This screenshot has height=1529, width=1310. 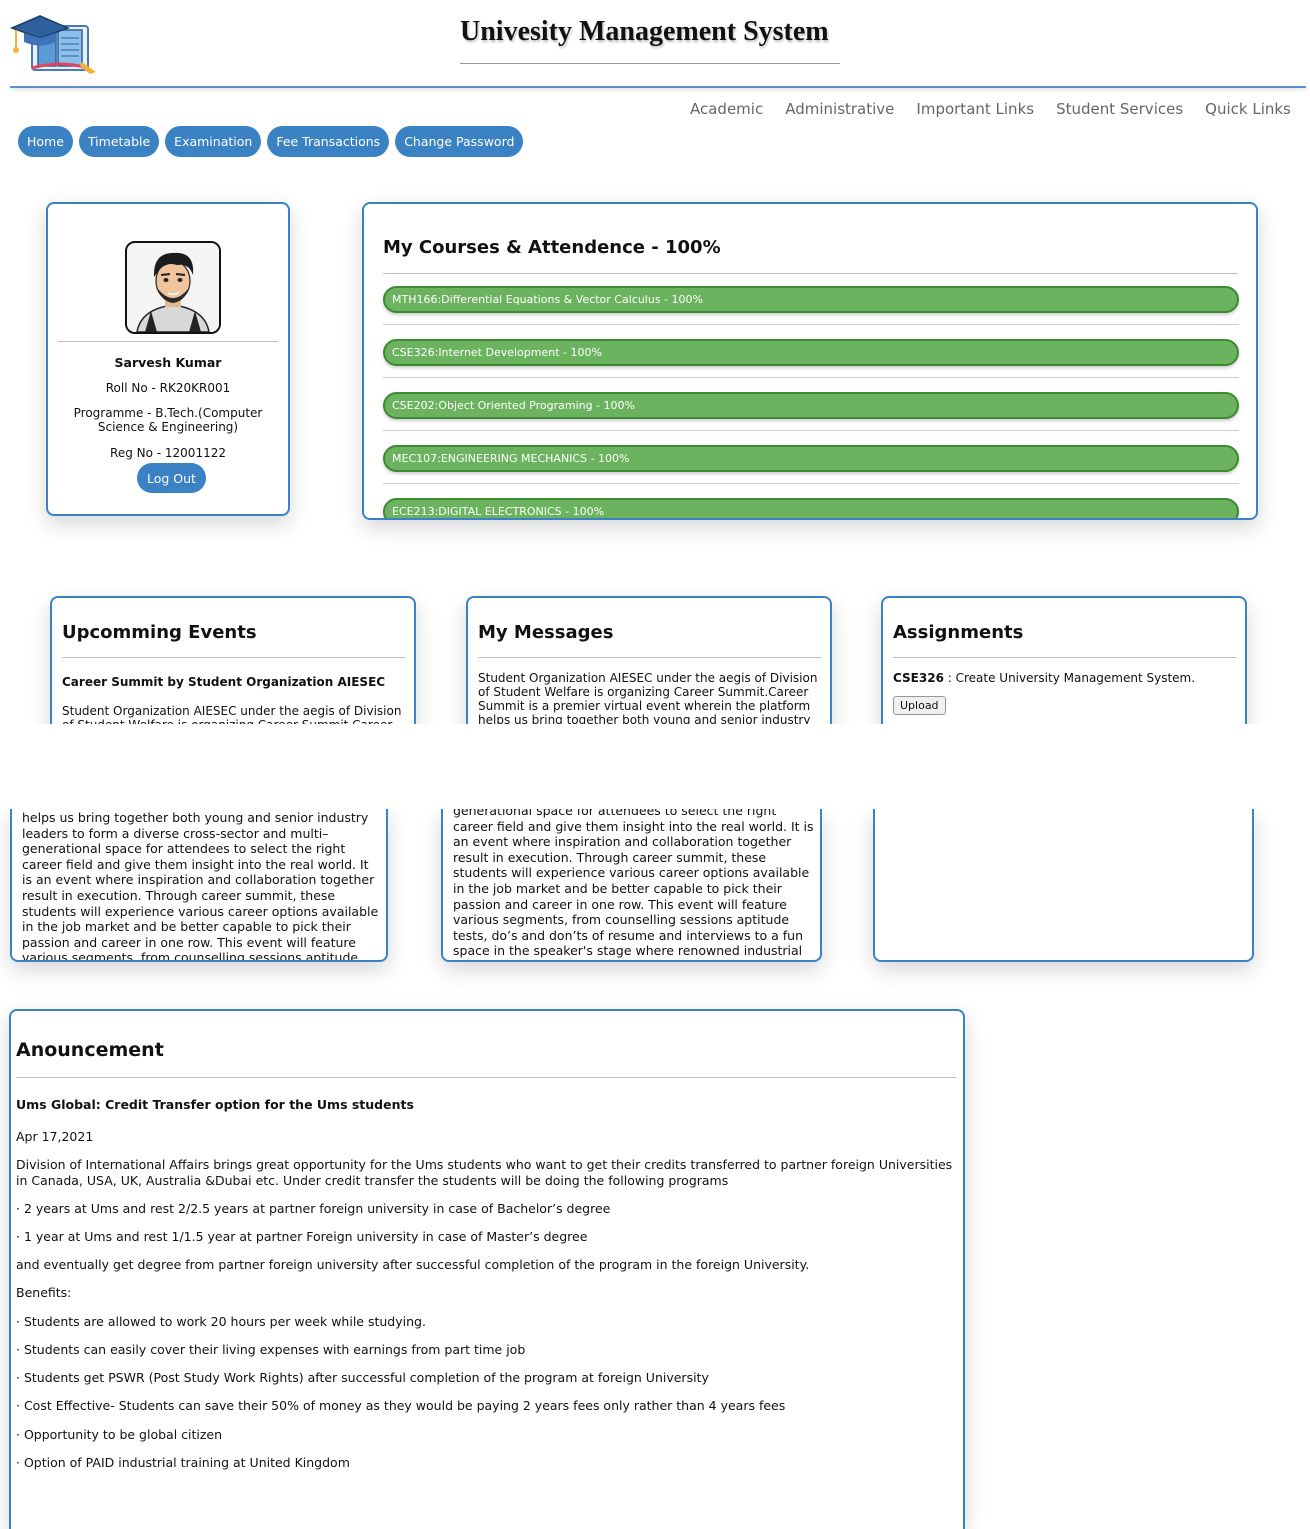 I want to click on student-avatar-icon, so click(x=173, y=287).